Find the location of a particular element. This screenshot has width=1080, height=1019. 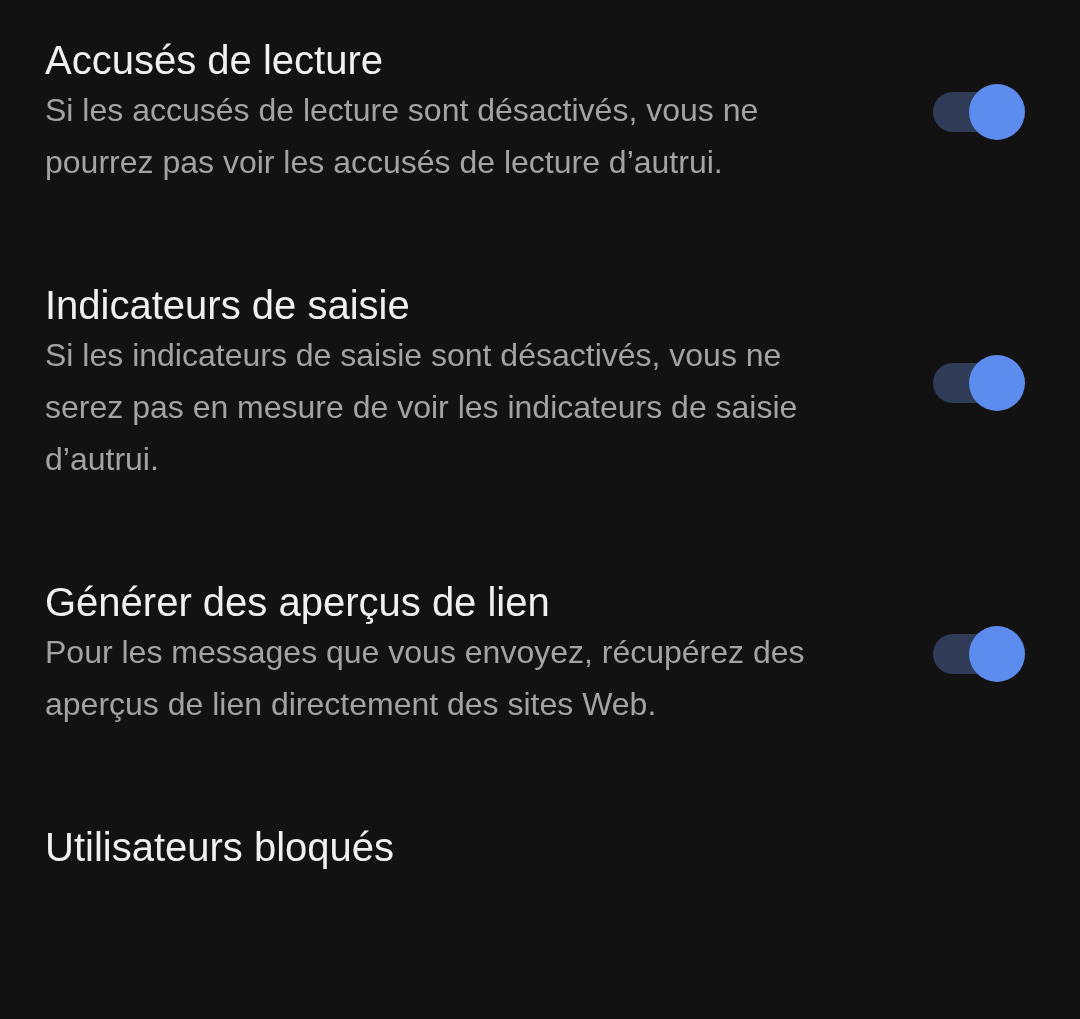

setting-title: Accusés de lecture is located at coordinates (214, 60).